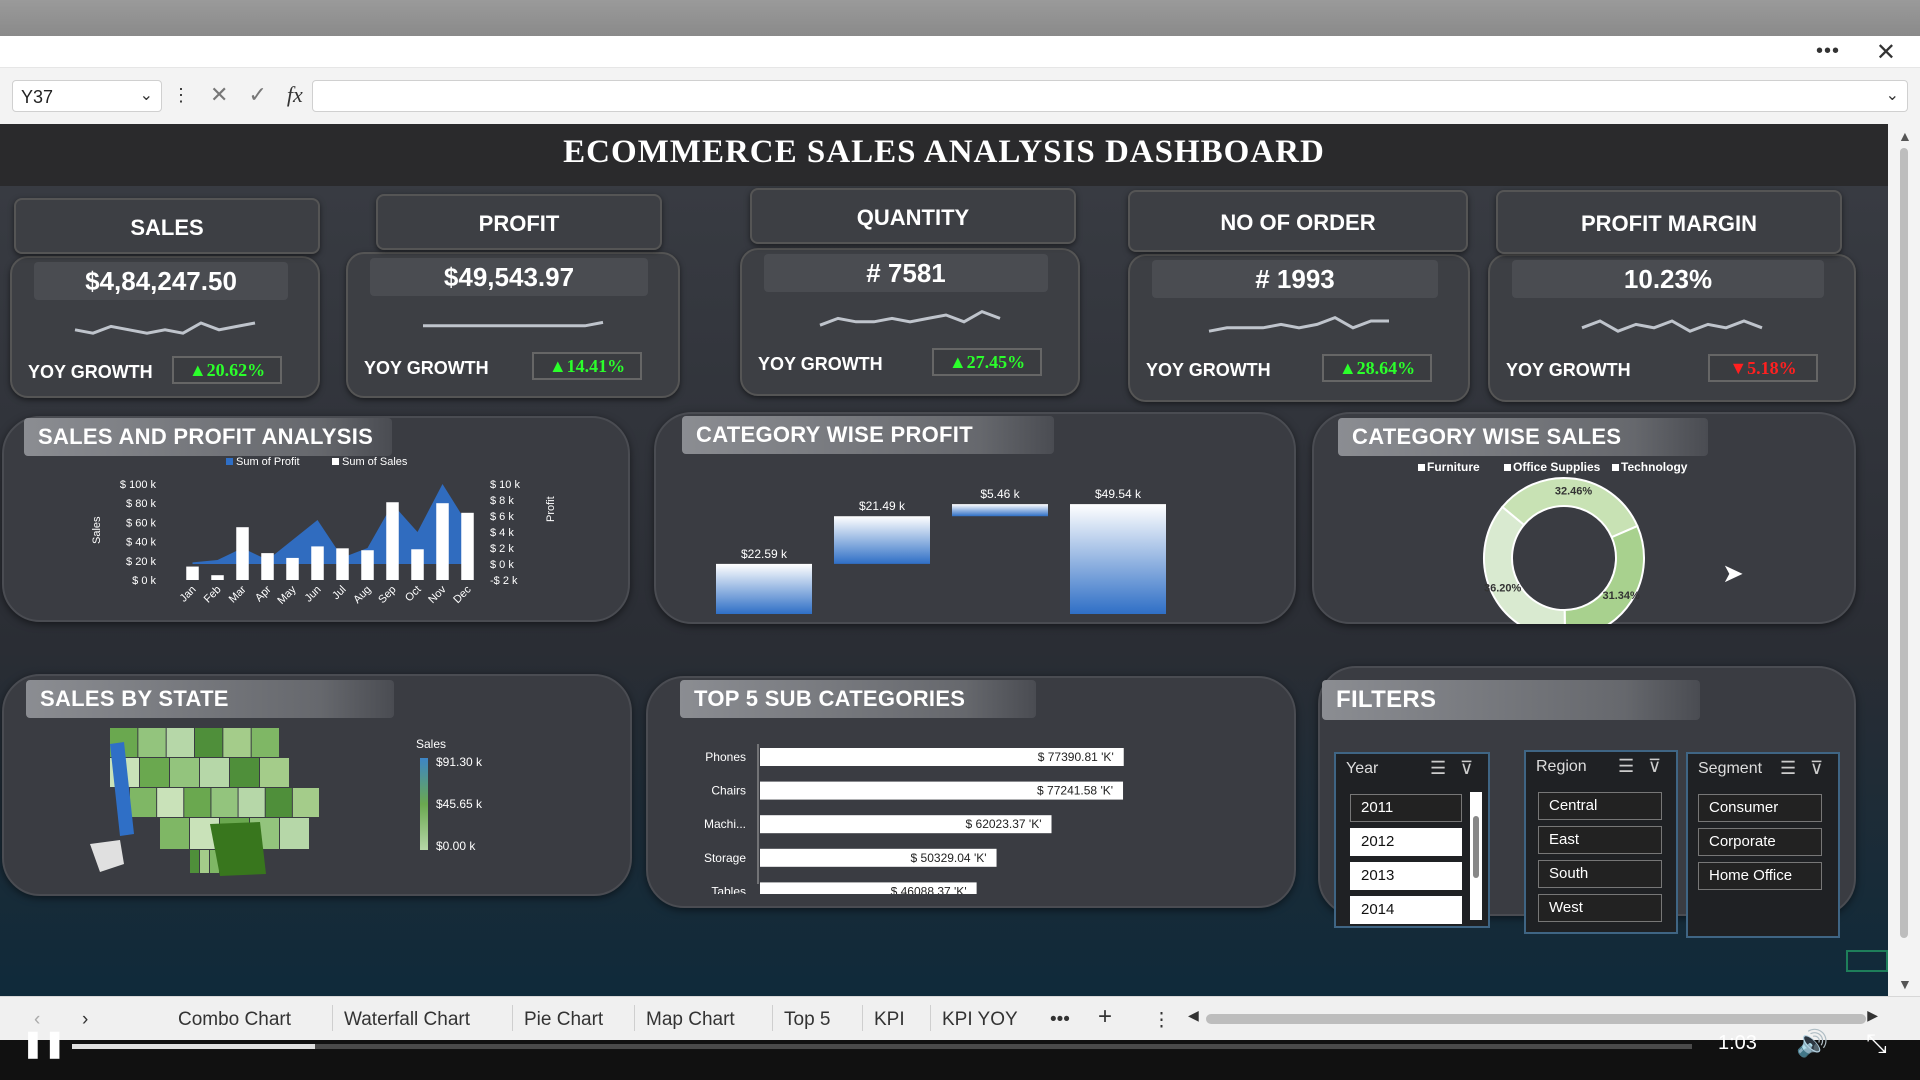 The image size is (1920, 1080). I want to click on selected-cell, so click(1867, 961).